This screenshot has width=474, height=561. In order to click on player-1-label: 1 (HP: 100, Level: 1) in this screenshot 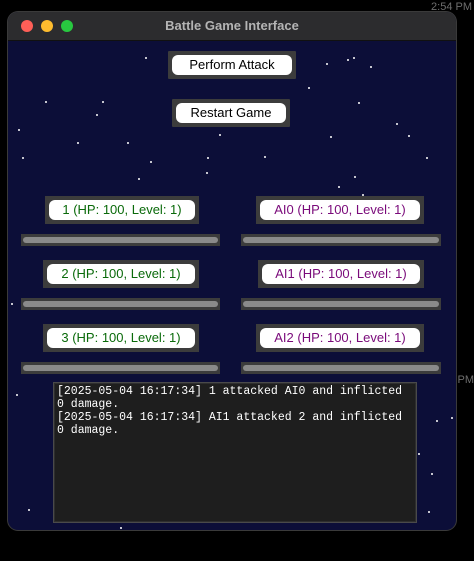, I will do `click(122, 210)`.